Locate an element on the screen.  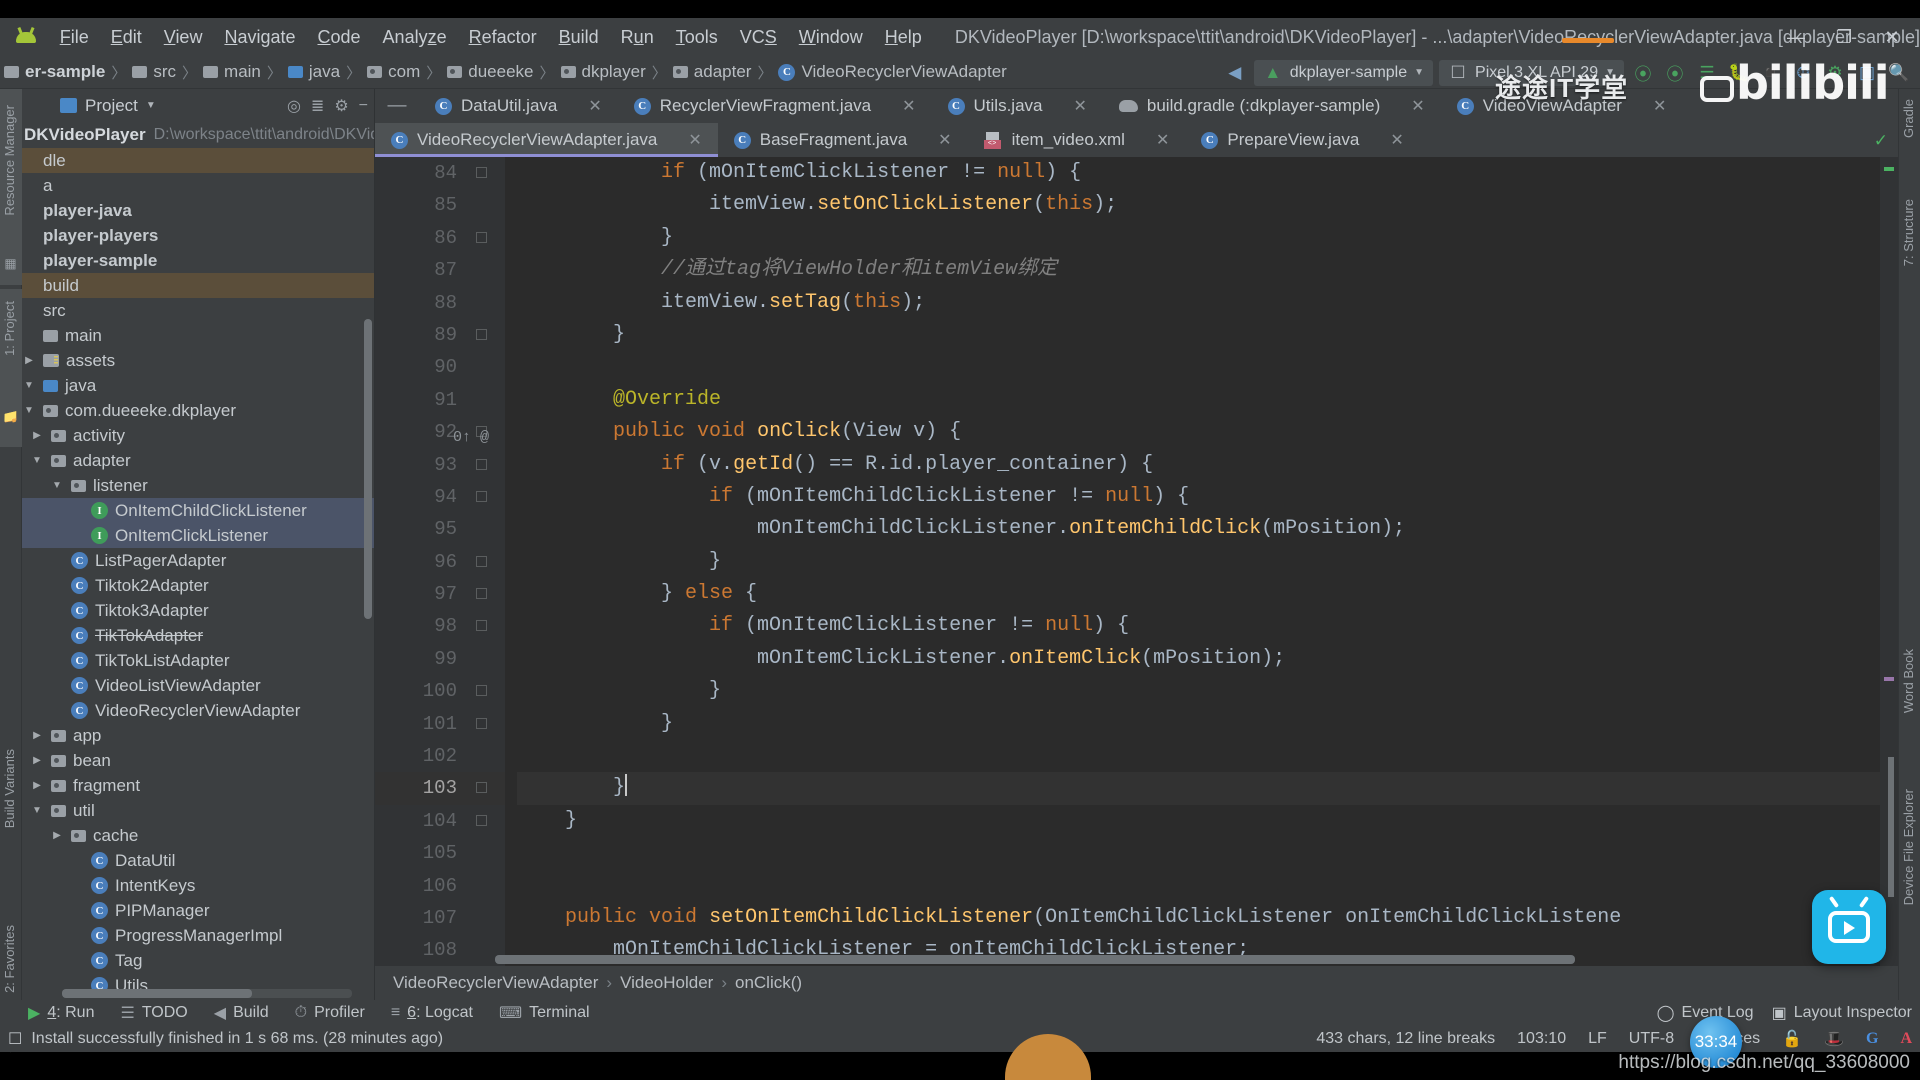
hat-icon: 🎩 is located at coordinates (1834, 1039).